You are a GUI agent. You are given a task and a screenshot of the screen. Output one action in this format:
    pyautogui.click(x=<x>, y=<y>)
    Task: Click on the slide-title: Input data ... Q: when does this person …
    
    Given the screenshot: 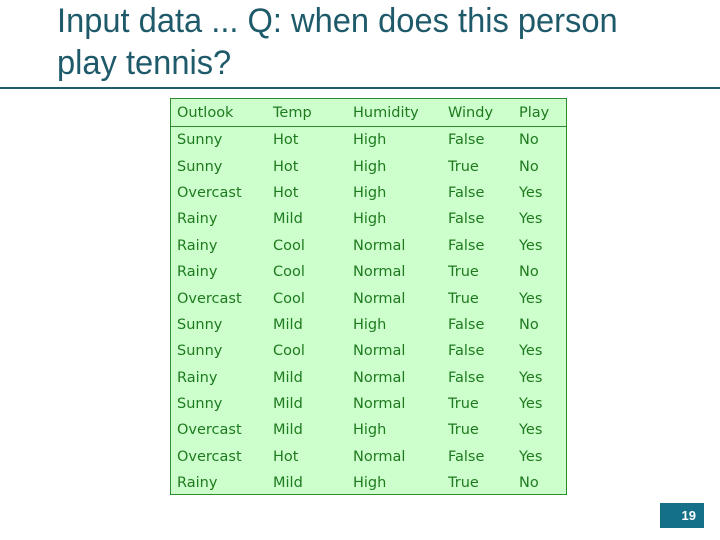 What is the action you would take?
    pyautogui.click(x=337, y=42)
    